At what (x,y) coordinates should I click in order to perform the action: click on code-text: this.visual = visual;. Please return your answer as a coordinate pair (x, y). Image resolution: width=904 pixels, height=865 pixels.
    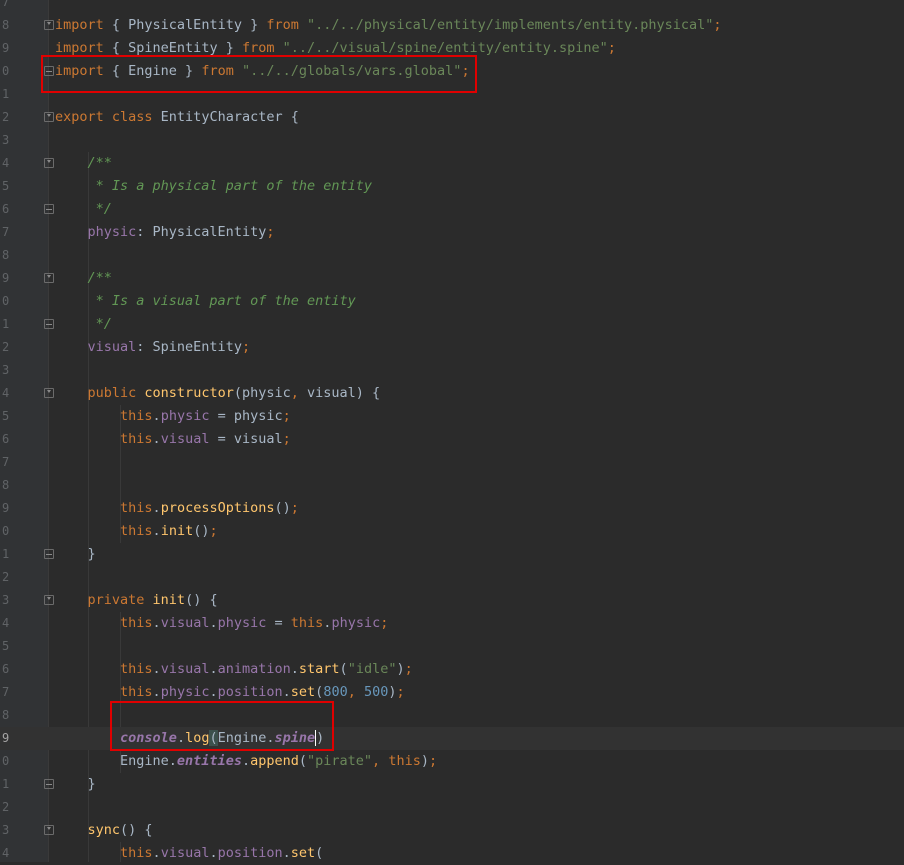
    Looking at the image, I should click on (173, 439).